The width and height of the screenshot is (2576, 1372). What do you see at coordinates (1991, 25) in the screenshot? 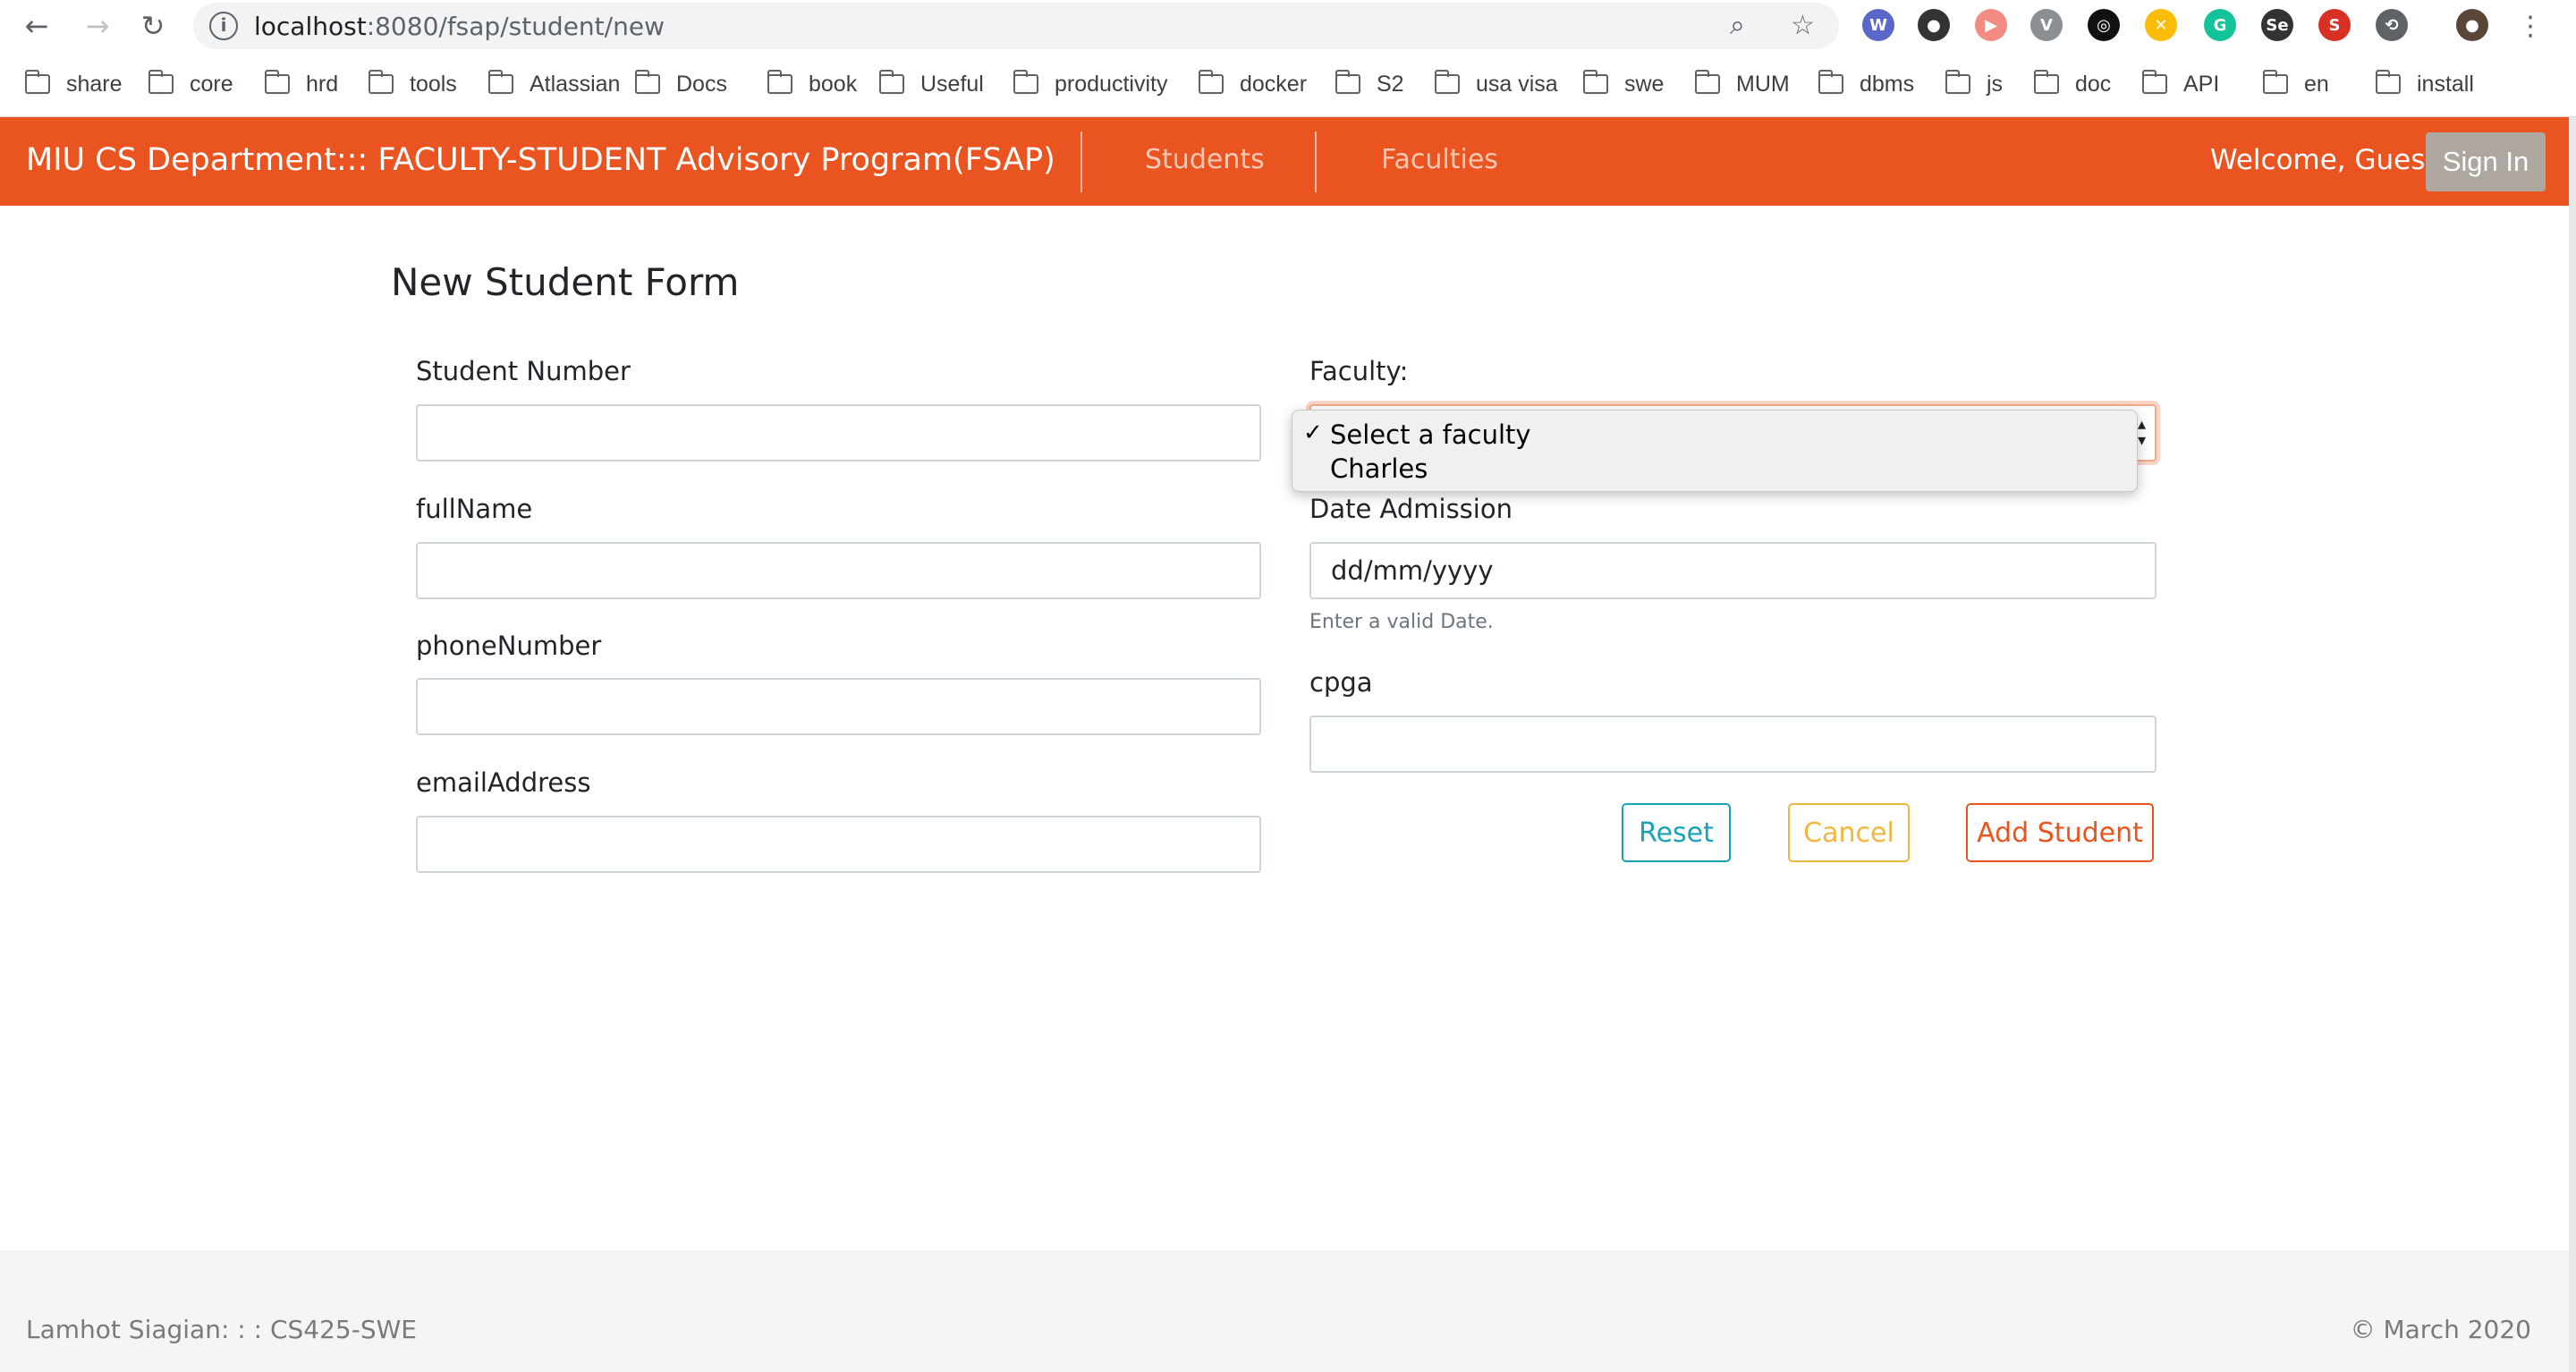
I see `extension-arrow-icon: ▶` at bounding box center [1991, 25].